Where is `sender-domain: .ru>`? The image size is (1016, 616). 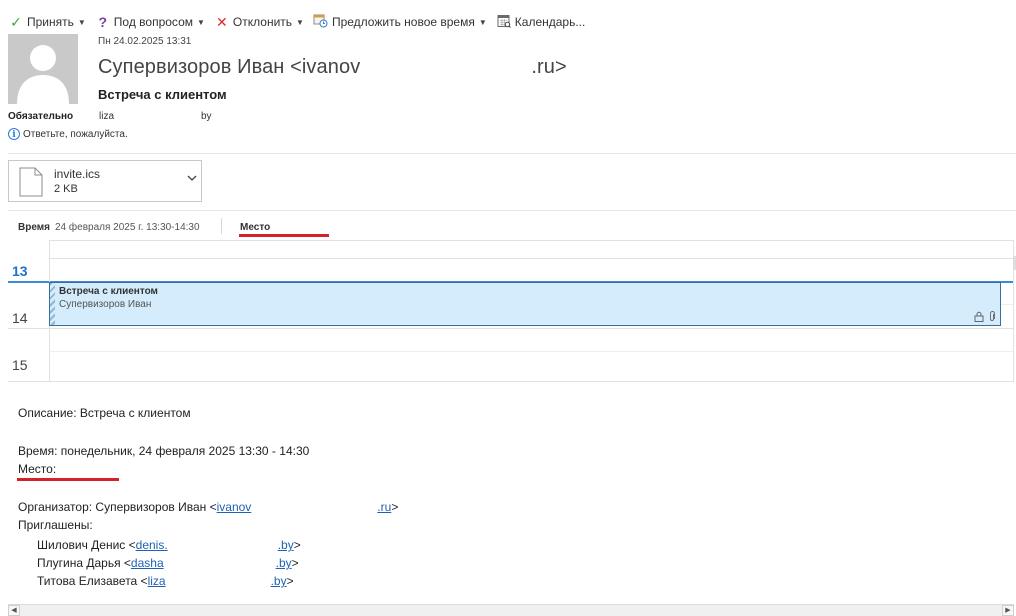
sender-domain: .ru> is located at coordinates (549, 67).